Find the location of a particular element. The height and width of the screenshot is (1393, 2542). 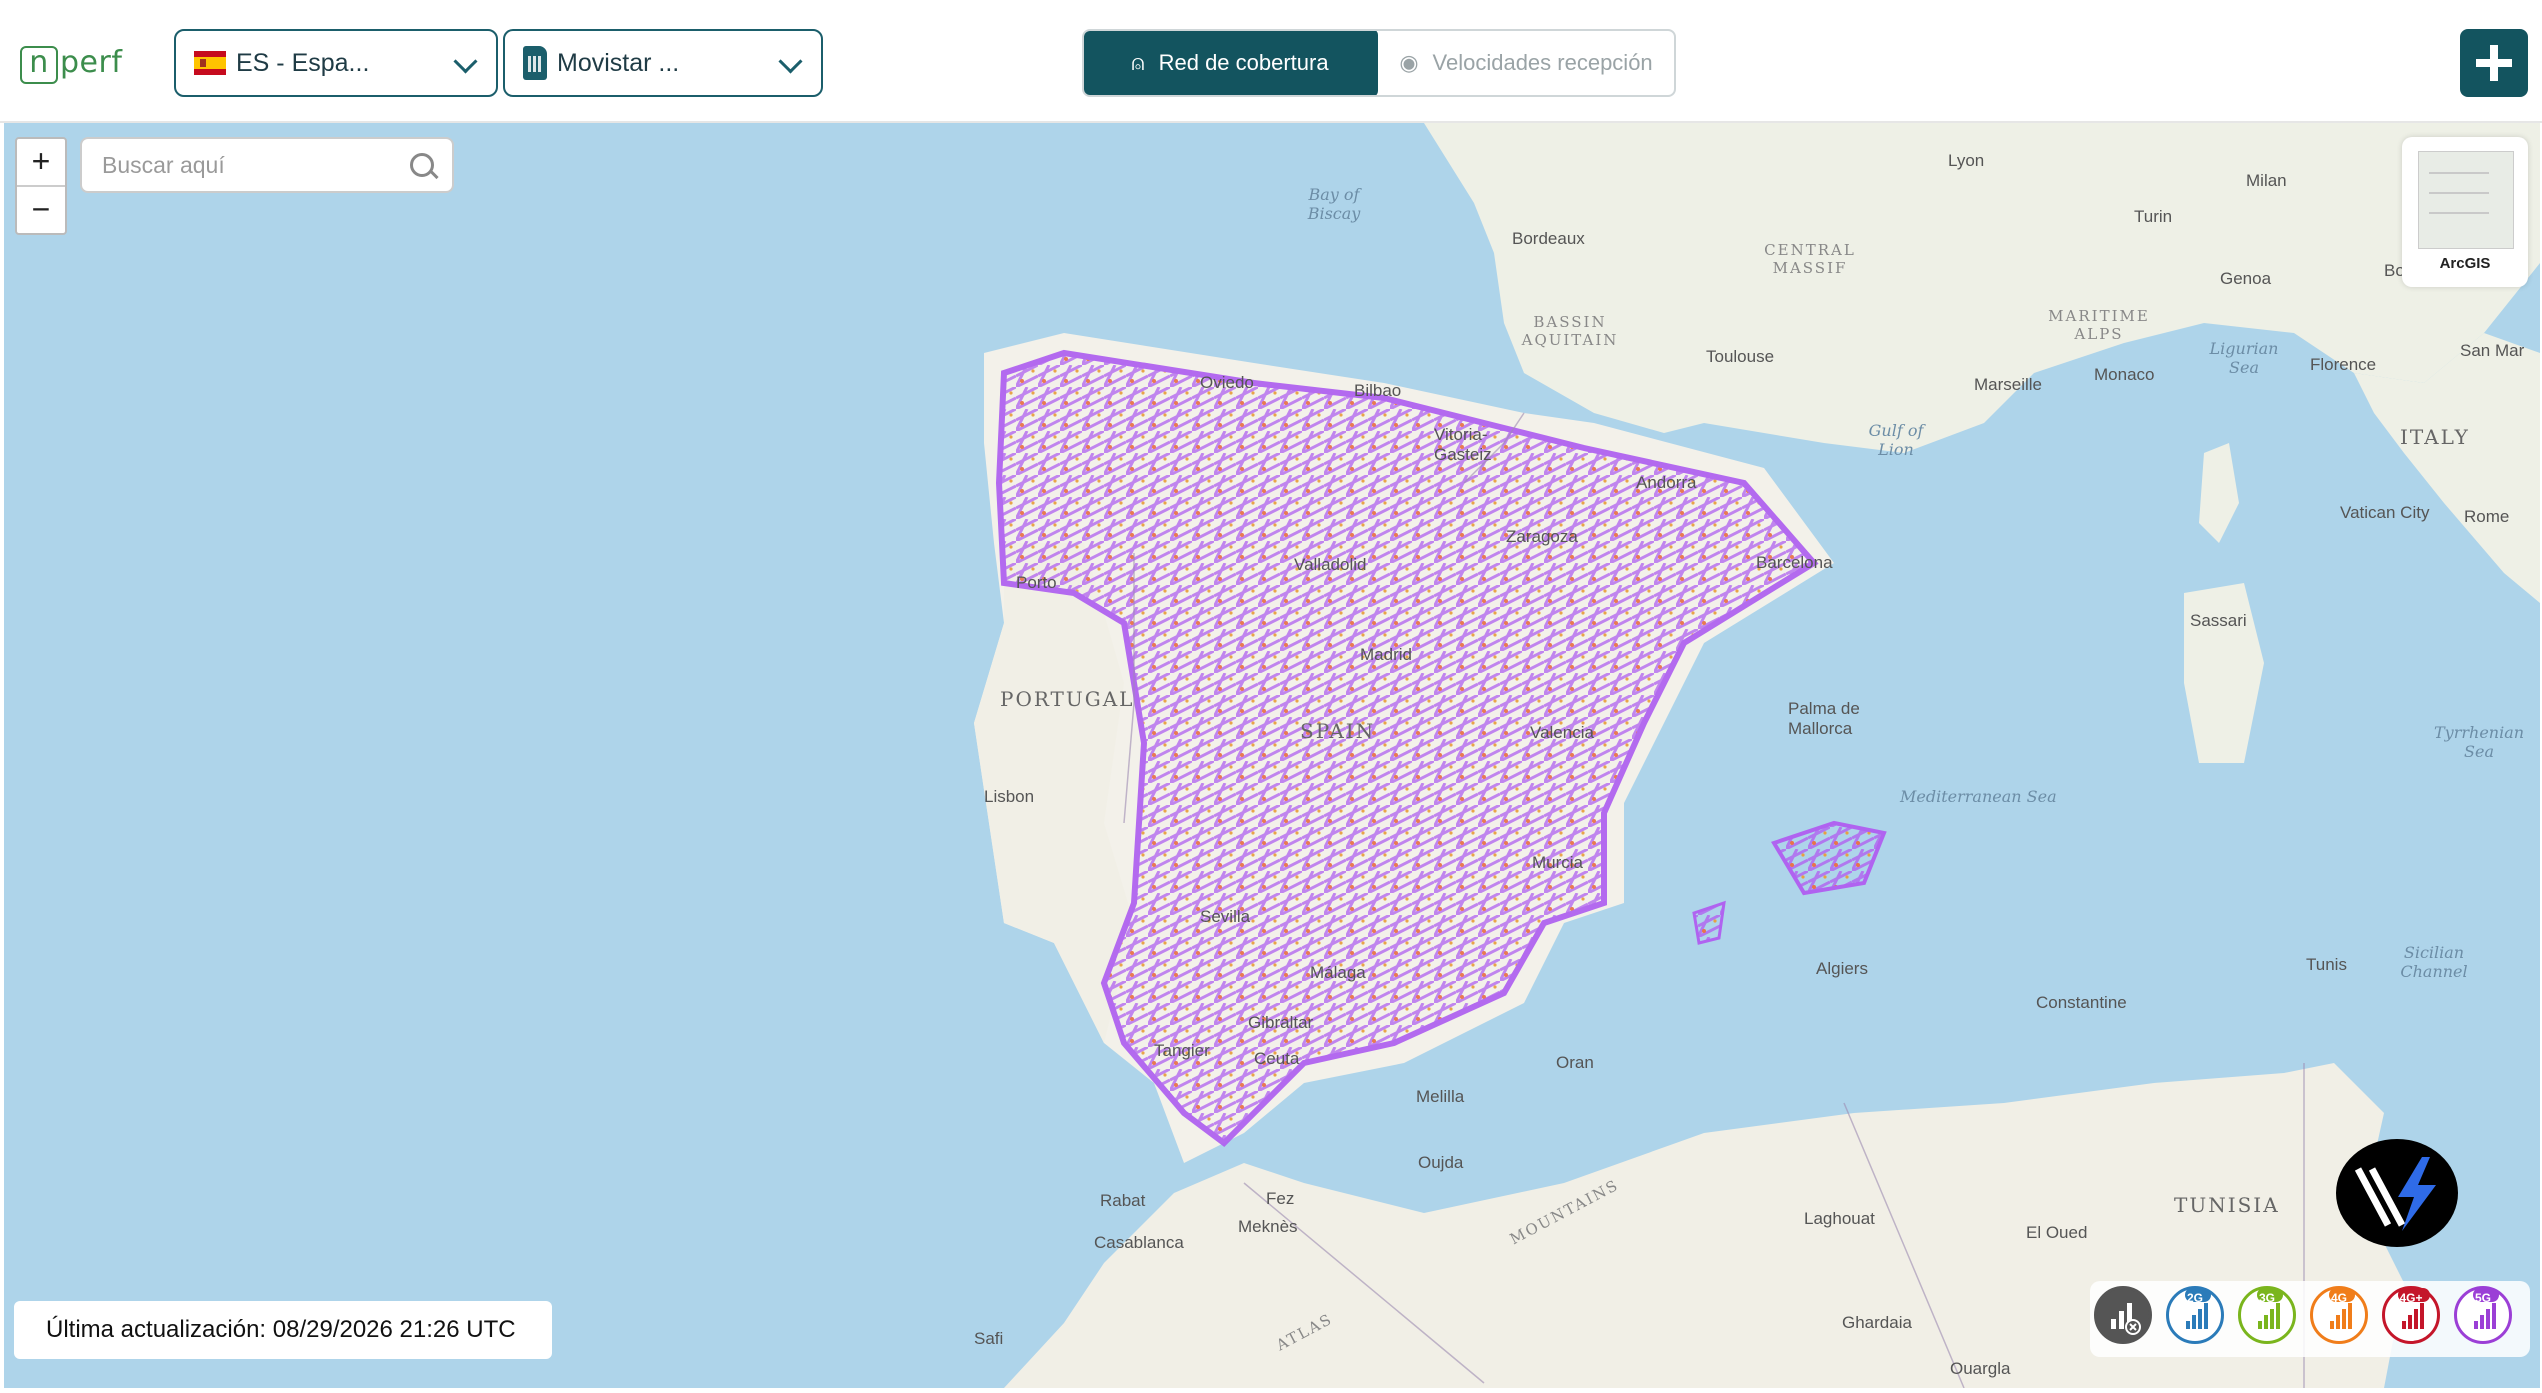

map-label: Algiers is located at coordinates (1842, 968).